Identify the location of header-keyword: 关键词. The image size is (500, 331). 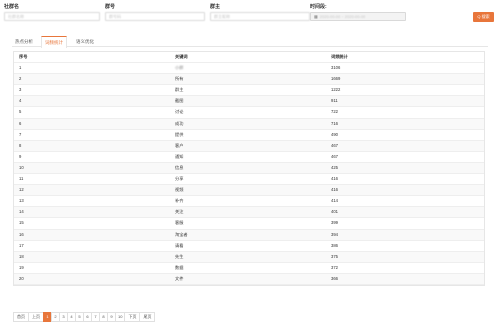
(181, 56).